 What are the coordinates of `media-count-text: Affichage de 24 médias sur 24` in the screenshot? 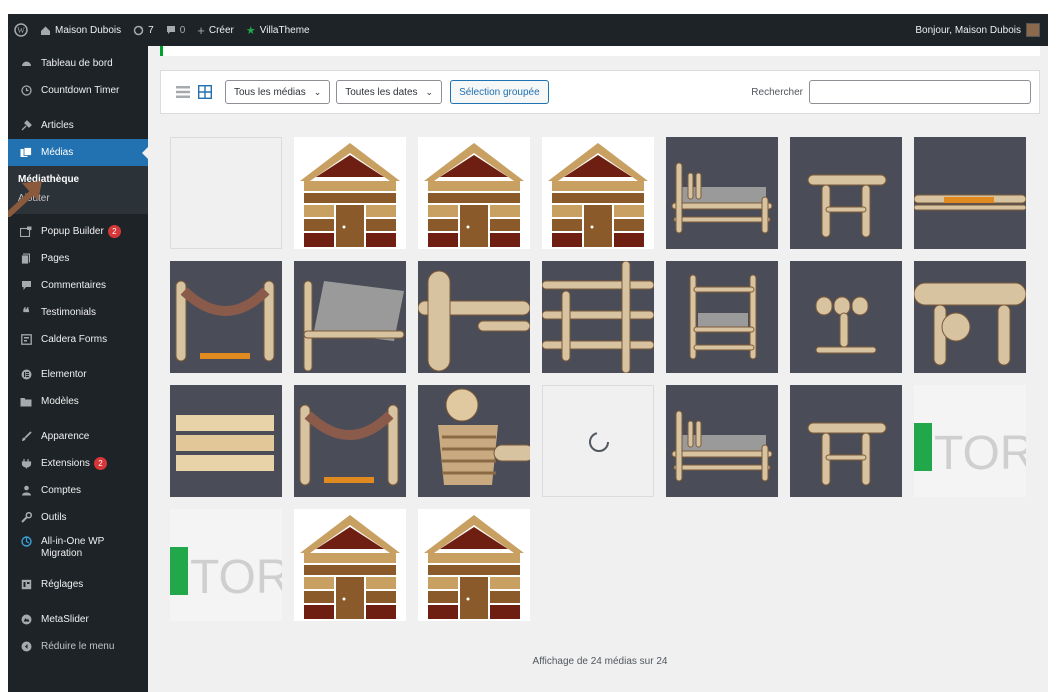 It's located at (600, 661).